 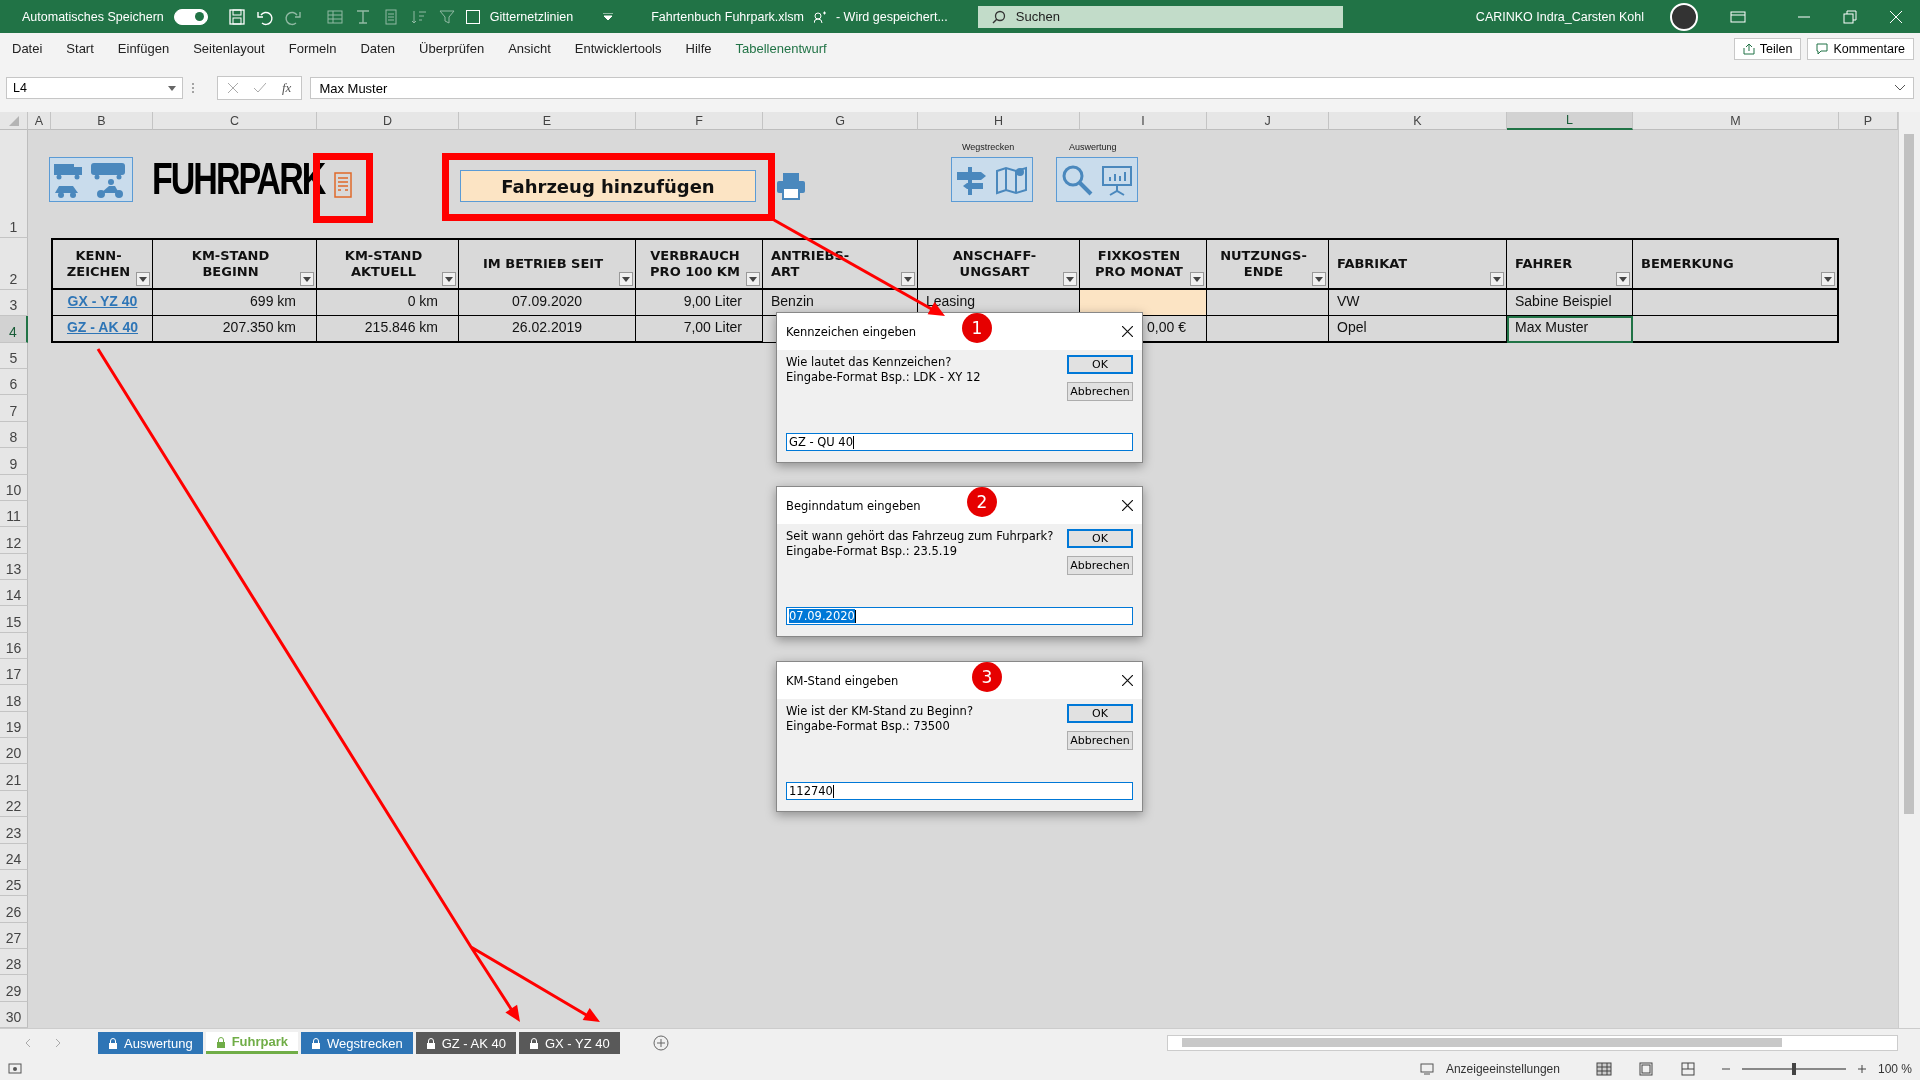 I want to click on row-header: 29, so click(x=14, y=988).